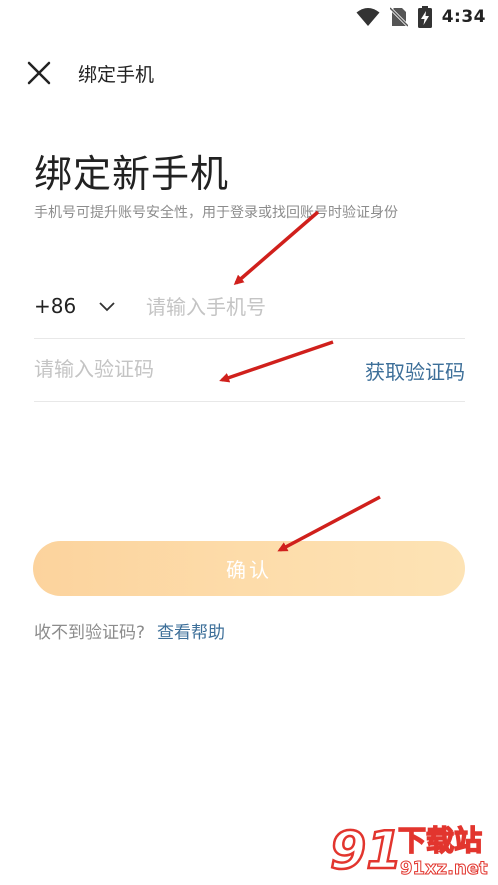 The width and height of the screenshot is (498, 885). I want to click on watermark-logo: 91 下载站 91xz.net, so click(410, 850).